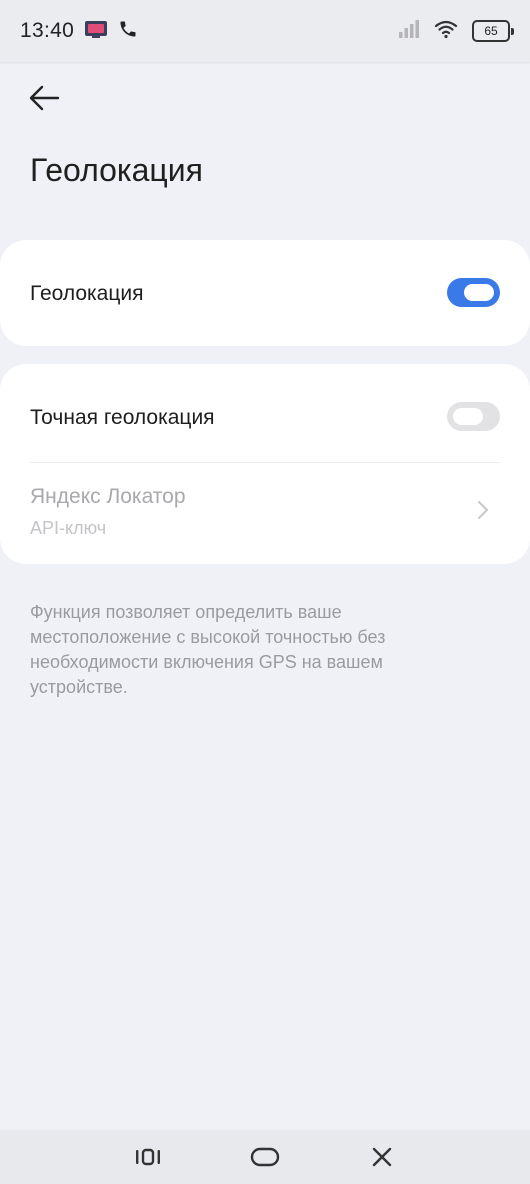 The width and height of the screenshot is (530, 1184). I want to click on recent-apps-icon, so click(148, 1157).